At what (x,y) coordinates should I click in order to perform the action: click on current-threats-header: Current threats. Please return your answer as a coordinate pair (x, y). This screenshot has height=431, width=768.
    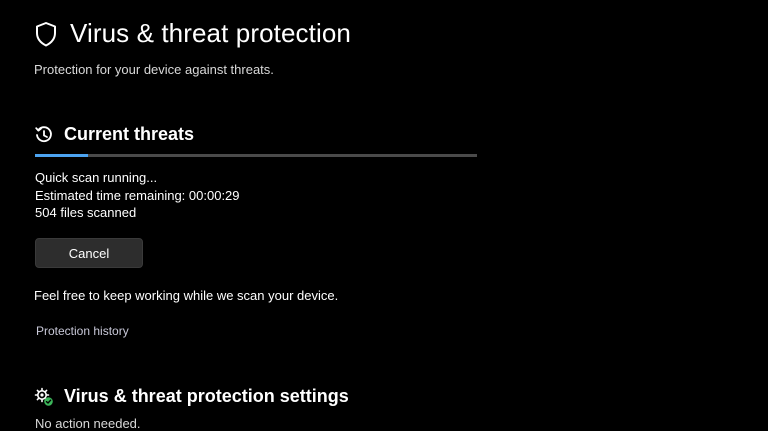
    Looking at the image, I should click on (114, 134).